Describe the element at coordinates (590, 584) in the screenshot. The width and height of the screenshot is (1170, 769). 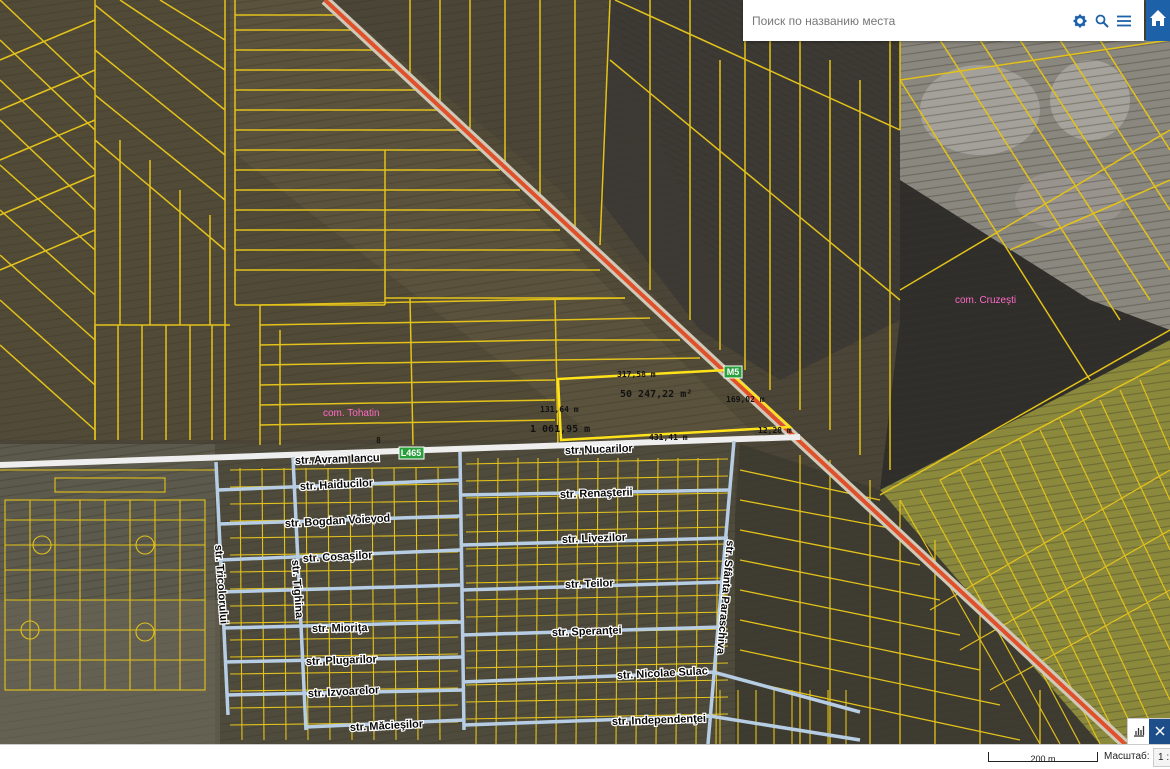
I see `street-label: str. Teilor` at that location.